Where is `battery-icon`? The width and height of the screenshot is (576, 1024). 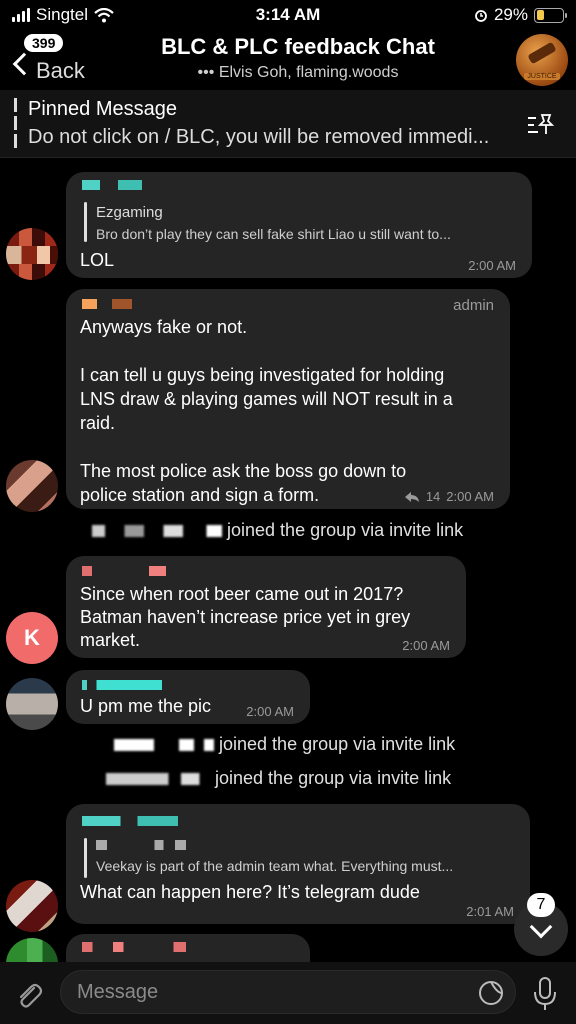
battery-icon is located at coordinates (550, 15).